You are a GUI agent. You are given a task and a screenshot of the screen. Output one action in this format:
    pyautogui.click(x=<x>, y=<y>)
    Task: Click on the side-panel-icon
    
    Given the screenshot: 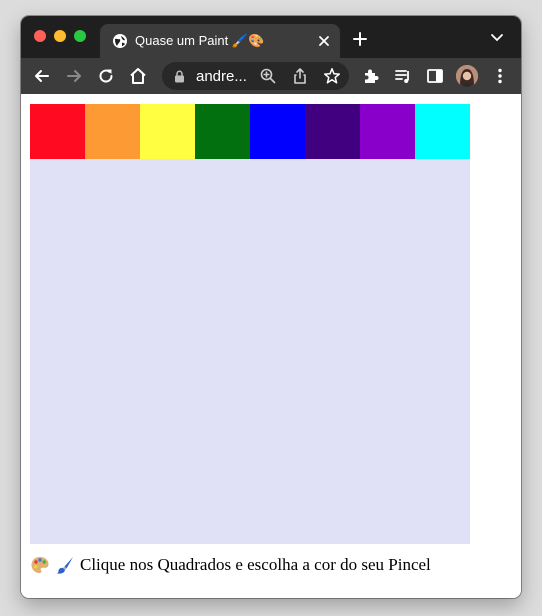 What is the action you would take?
    pyautogui.click(x=435, y=76)
    